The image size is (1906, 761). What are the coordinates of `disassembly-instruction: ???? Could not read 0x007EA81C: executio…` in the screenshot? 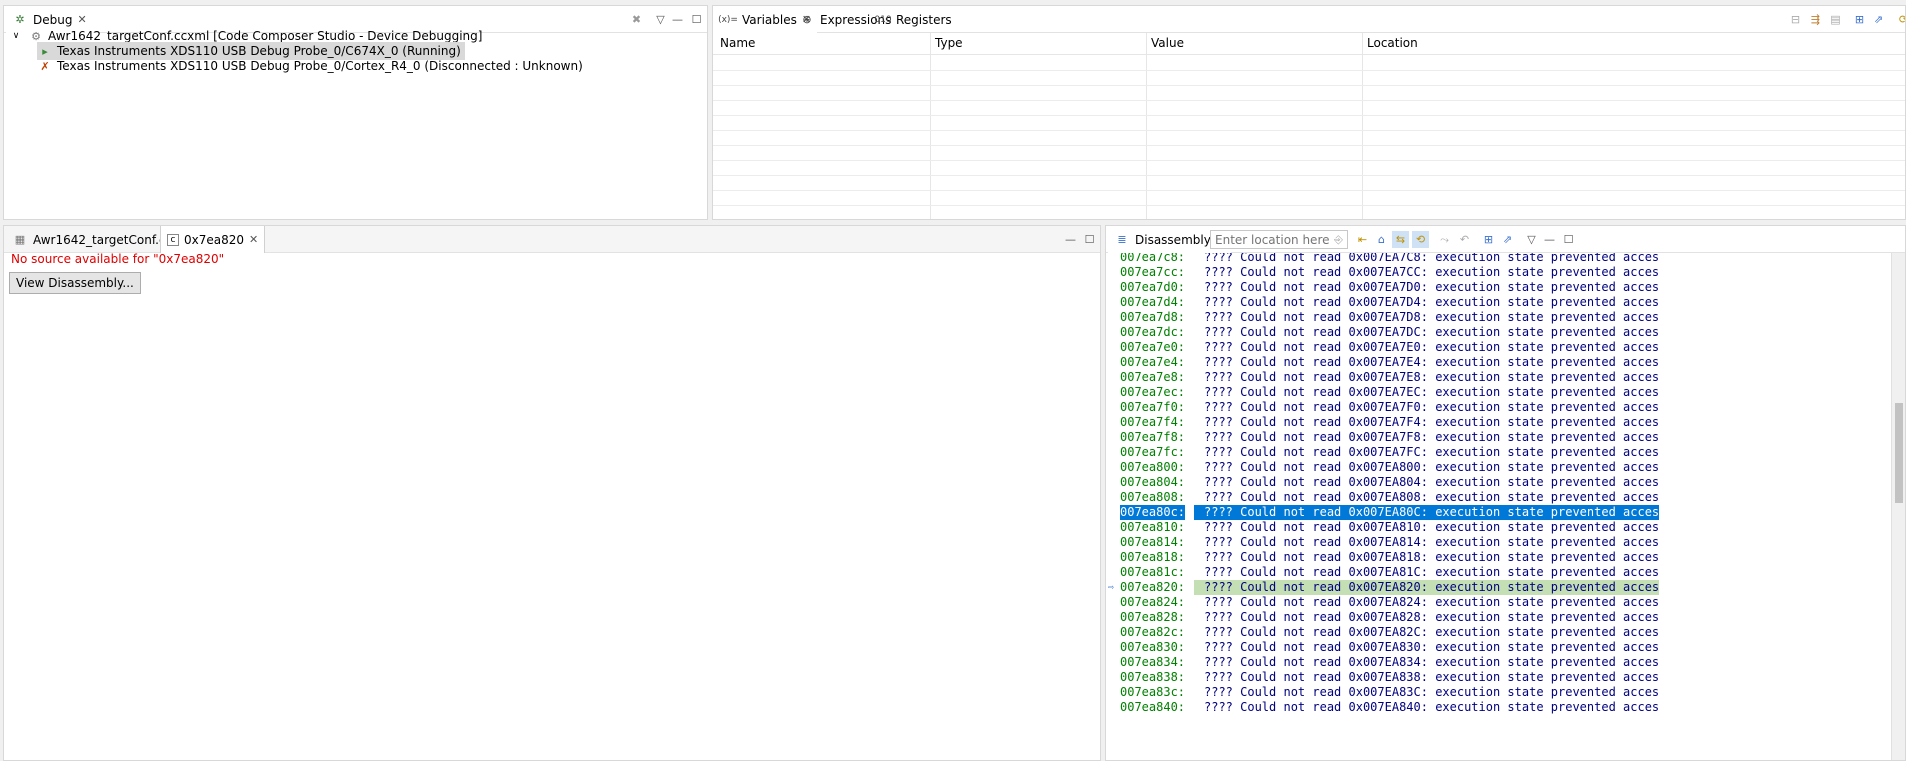 It's located at (1432, 572).